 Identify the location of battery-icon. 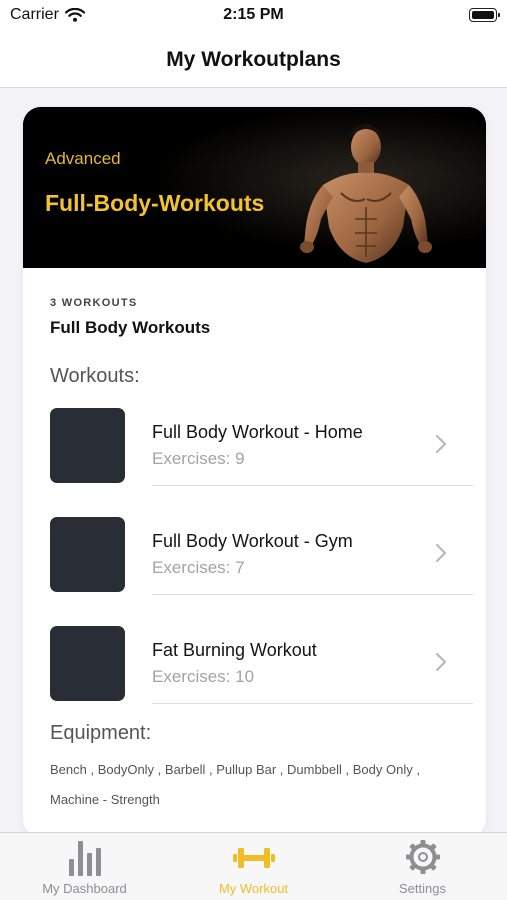
(484, 15).